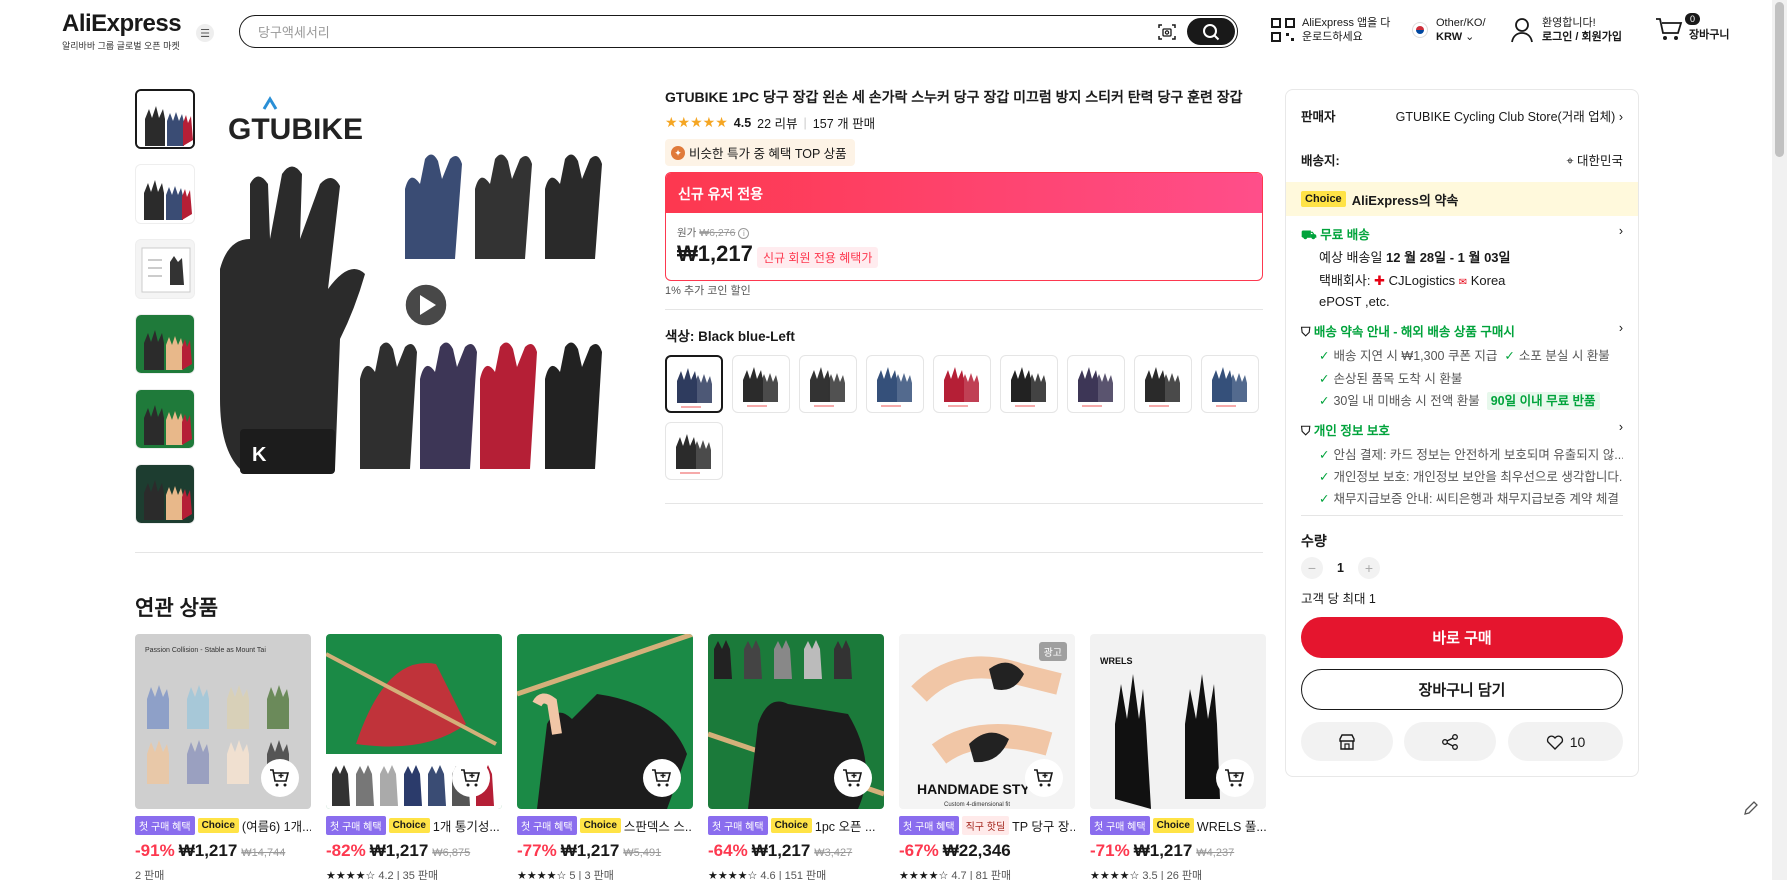 This screenshot has width=1787, height=880. What do you see at coordinates (1415, 356) in the screenshot?
I see `promise1: 배송 지연 시 ₩1,300 쿠폰 지급` at bounding box center [1415, 356].